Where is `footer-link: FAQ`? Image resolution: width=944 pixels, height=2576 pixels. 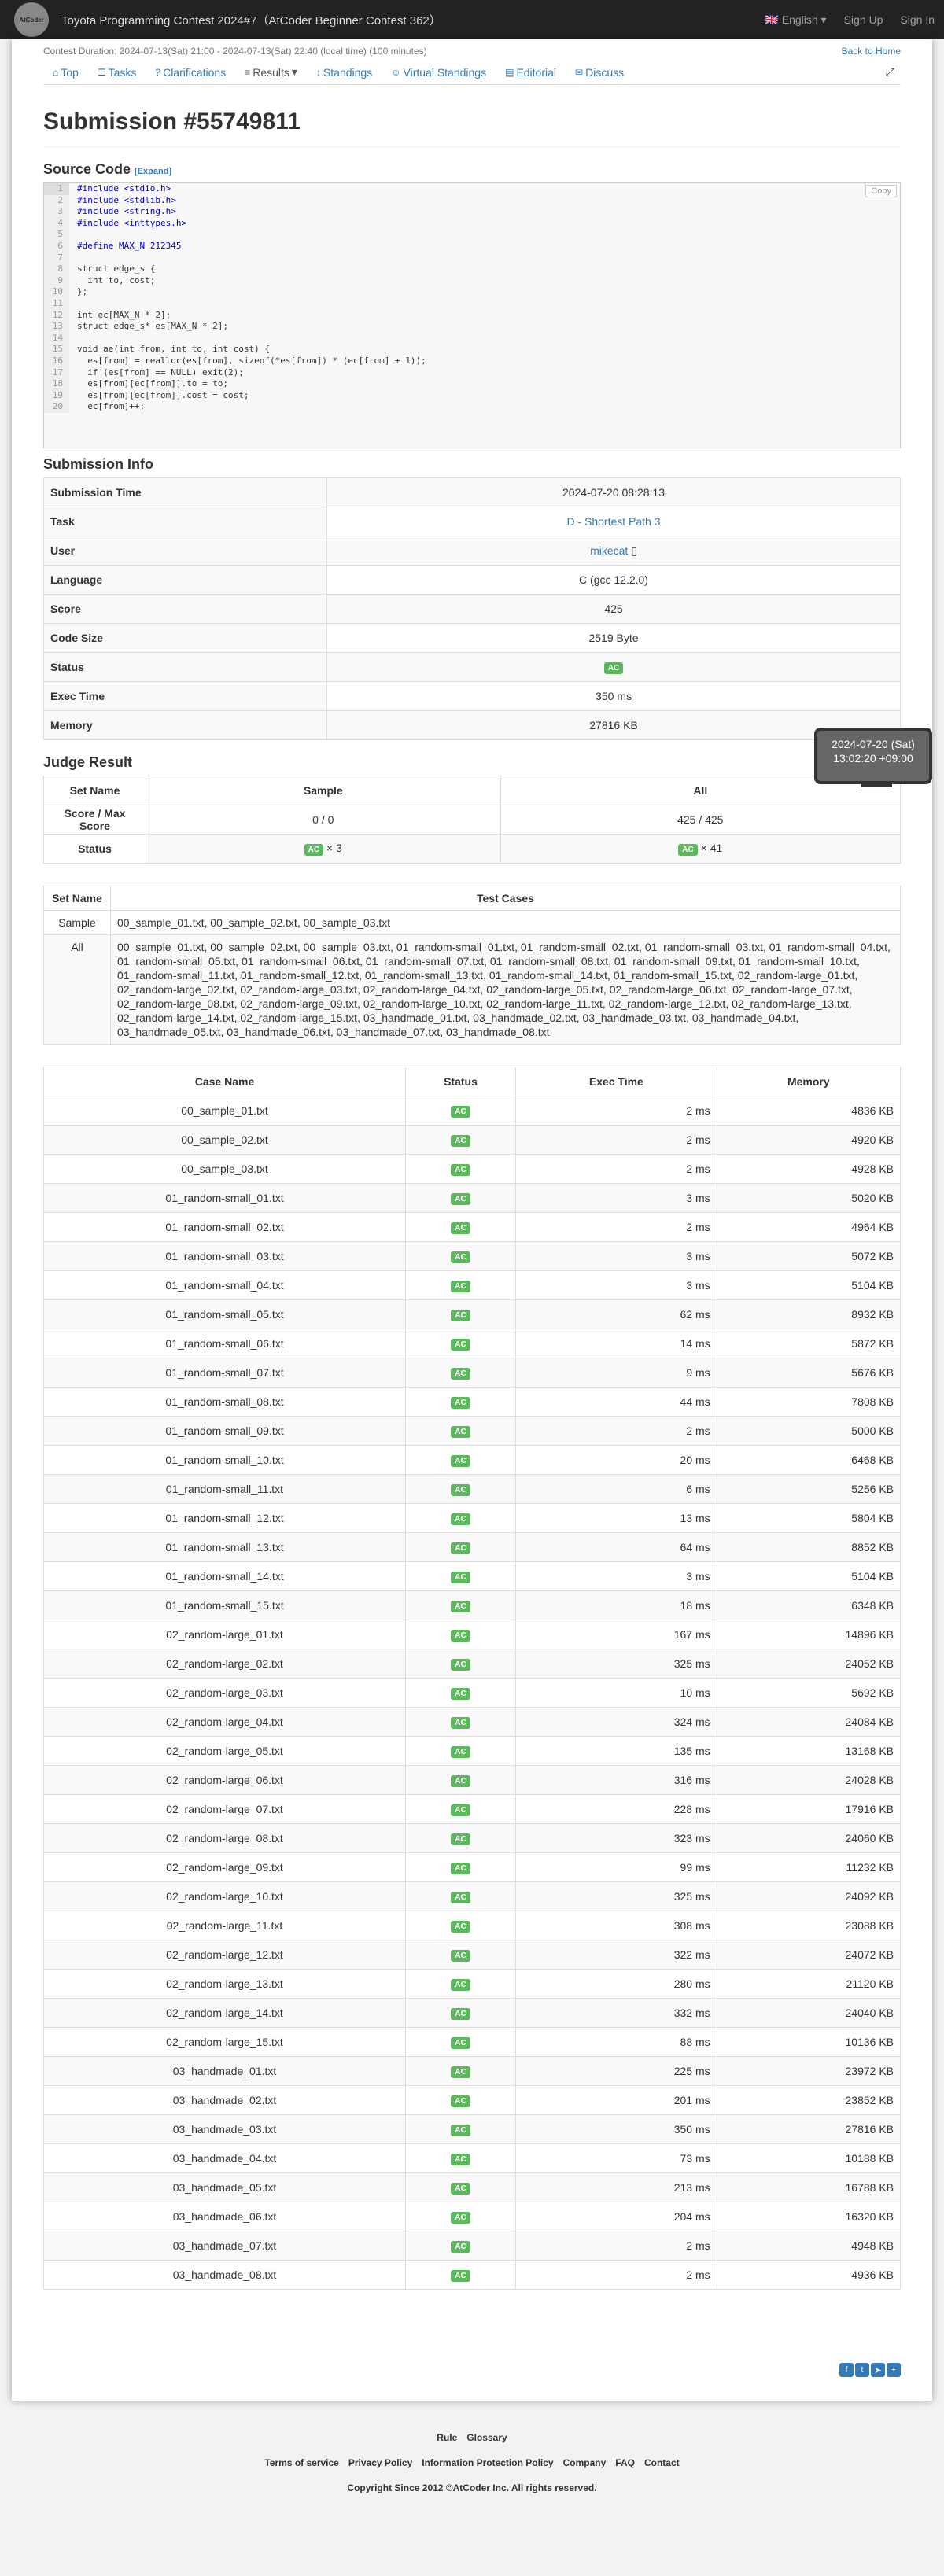
footer-link: FAQ is located at coordinates (625, 2462).